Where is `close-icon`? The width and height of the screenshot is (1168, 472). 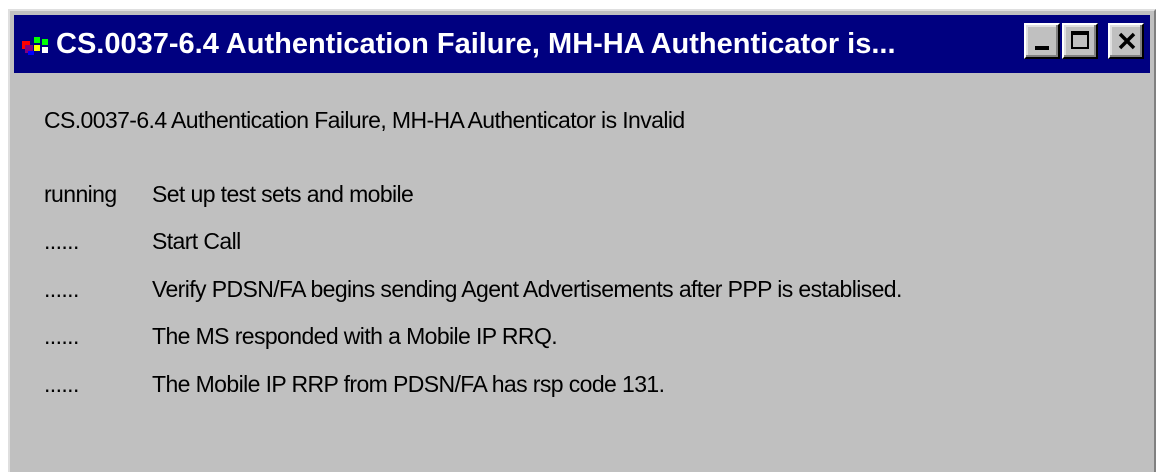 close-icon is located at coordinates (1127, 41).